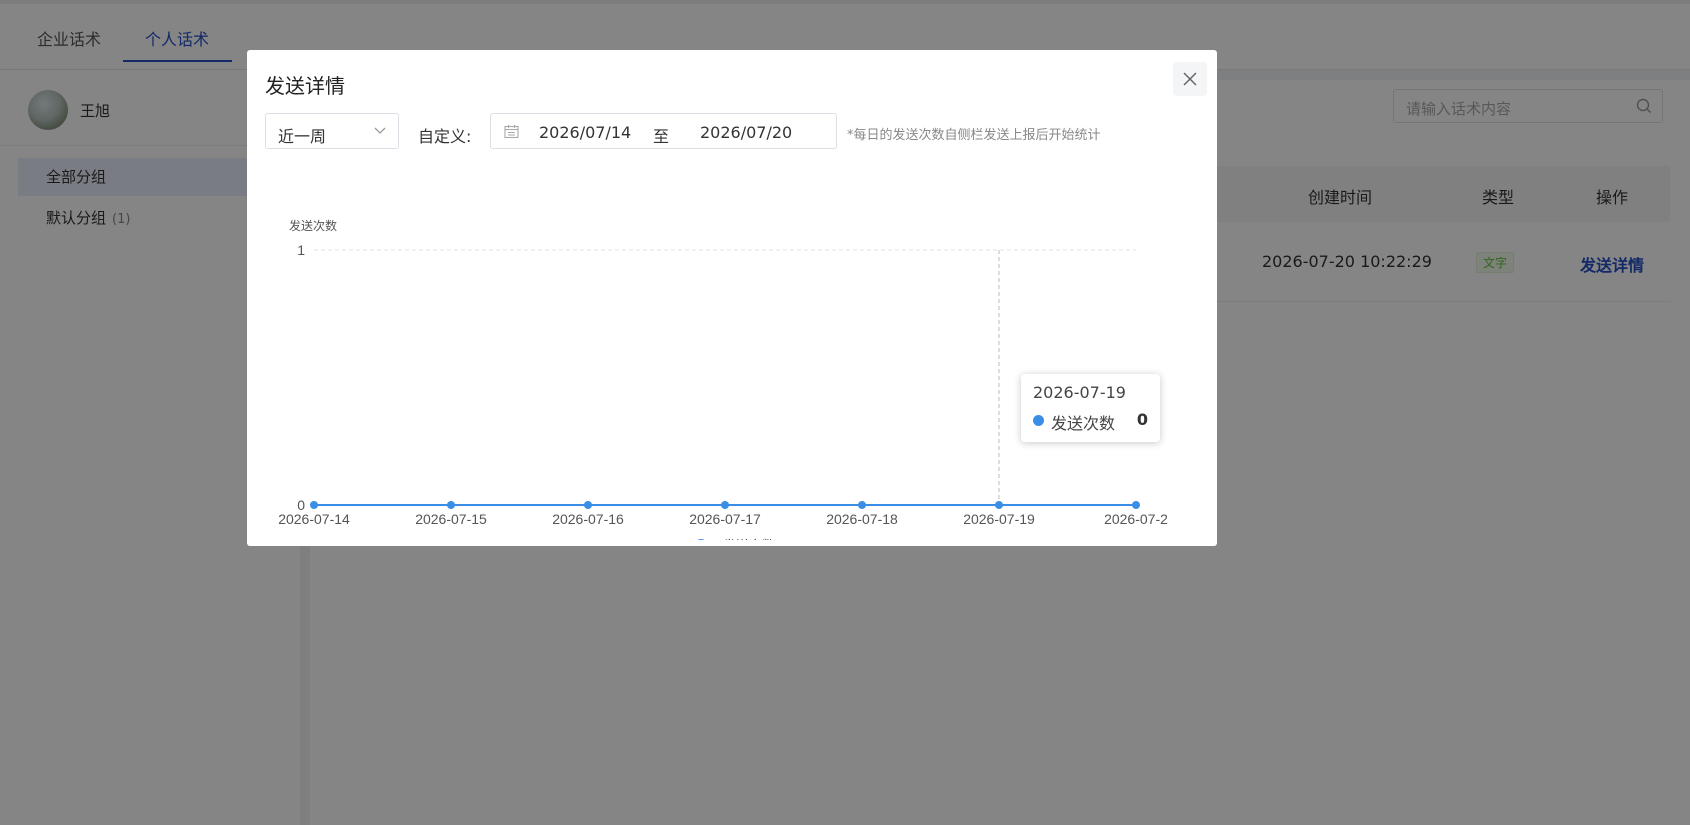  What do you see at coordinates (332, 131) in the screenshot?
I see `range-select: 近一周` at bounding box center [332, 131].